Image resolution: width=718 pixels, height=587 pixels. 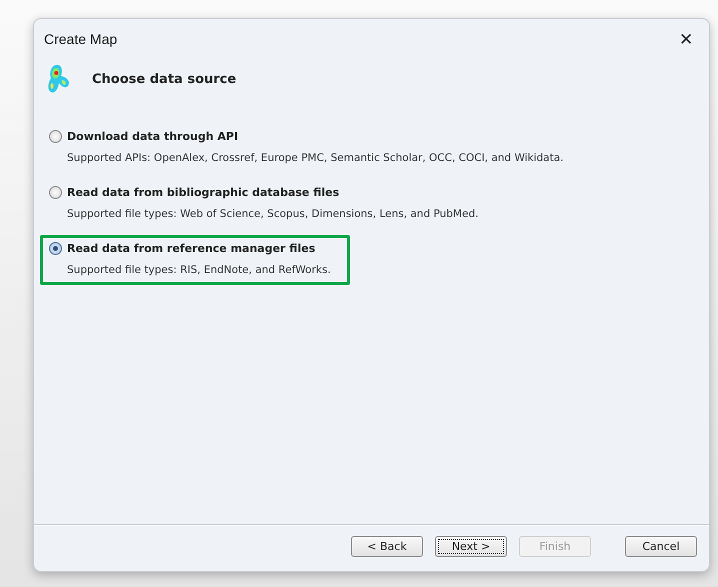 What do you see at coordinates (203, 192) in the screenshot?
I see `option-label: Read data from bibliographic database files` at bounding box center [203, 192].